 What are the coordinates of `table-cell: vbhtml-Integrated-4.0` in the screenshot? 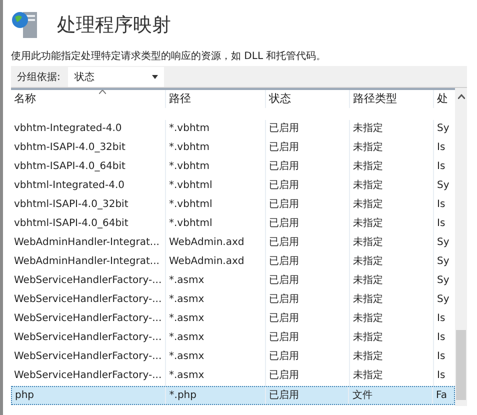 It's located at (88, 186).